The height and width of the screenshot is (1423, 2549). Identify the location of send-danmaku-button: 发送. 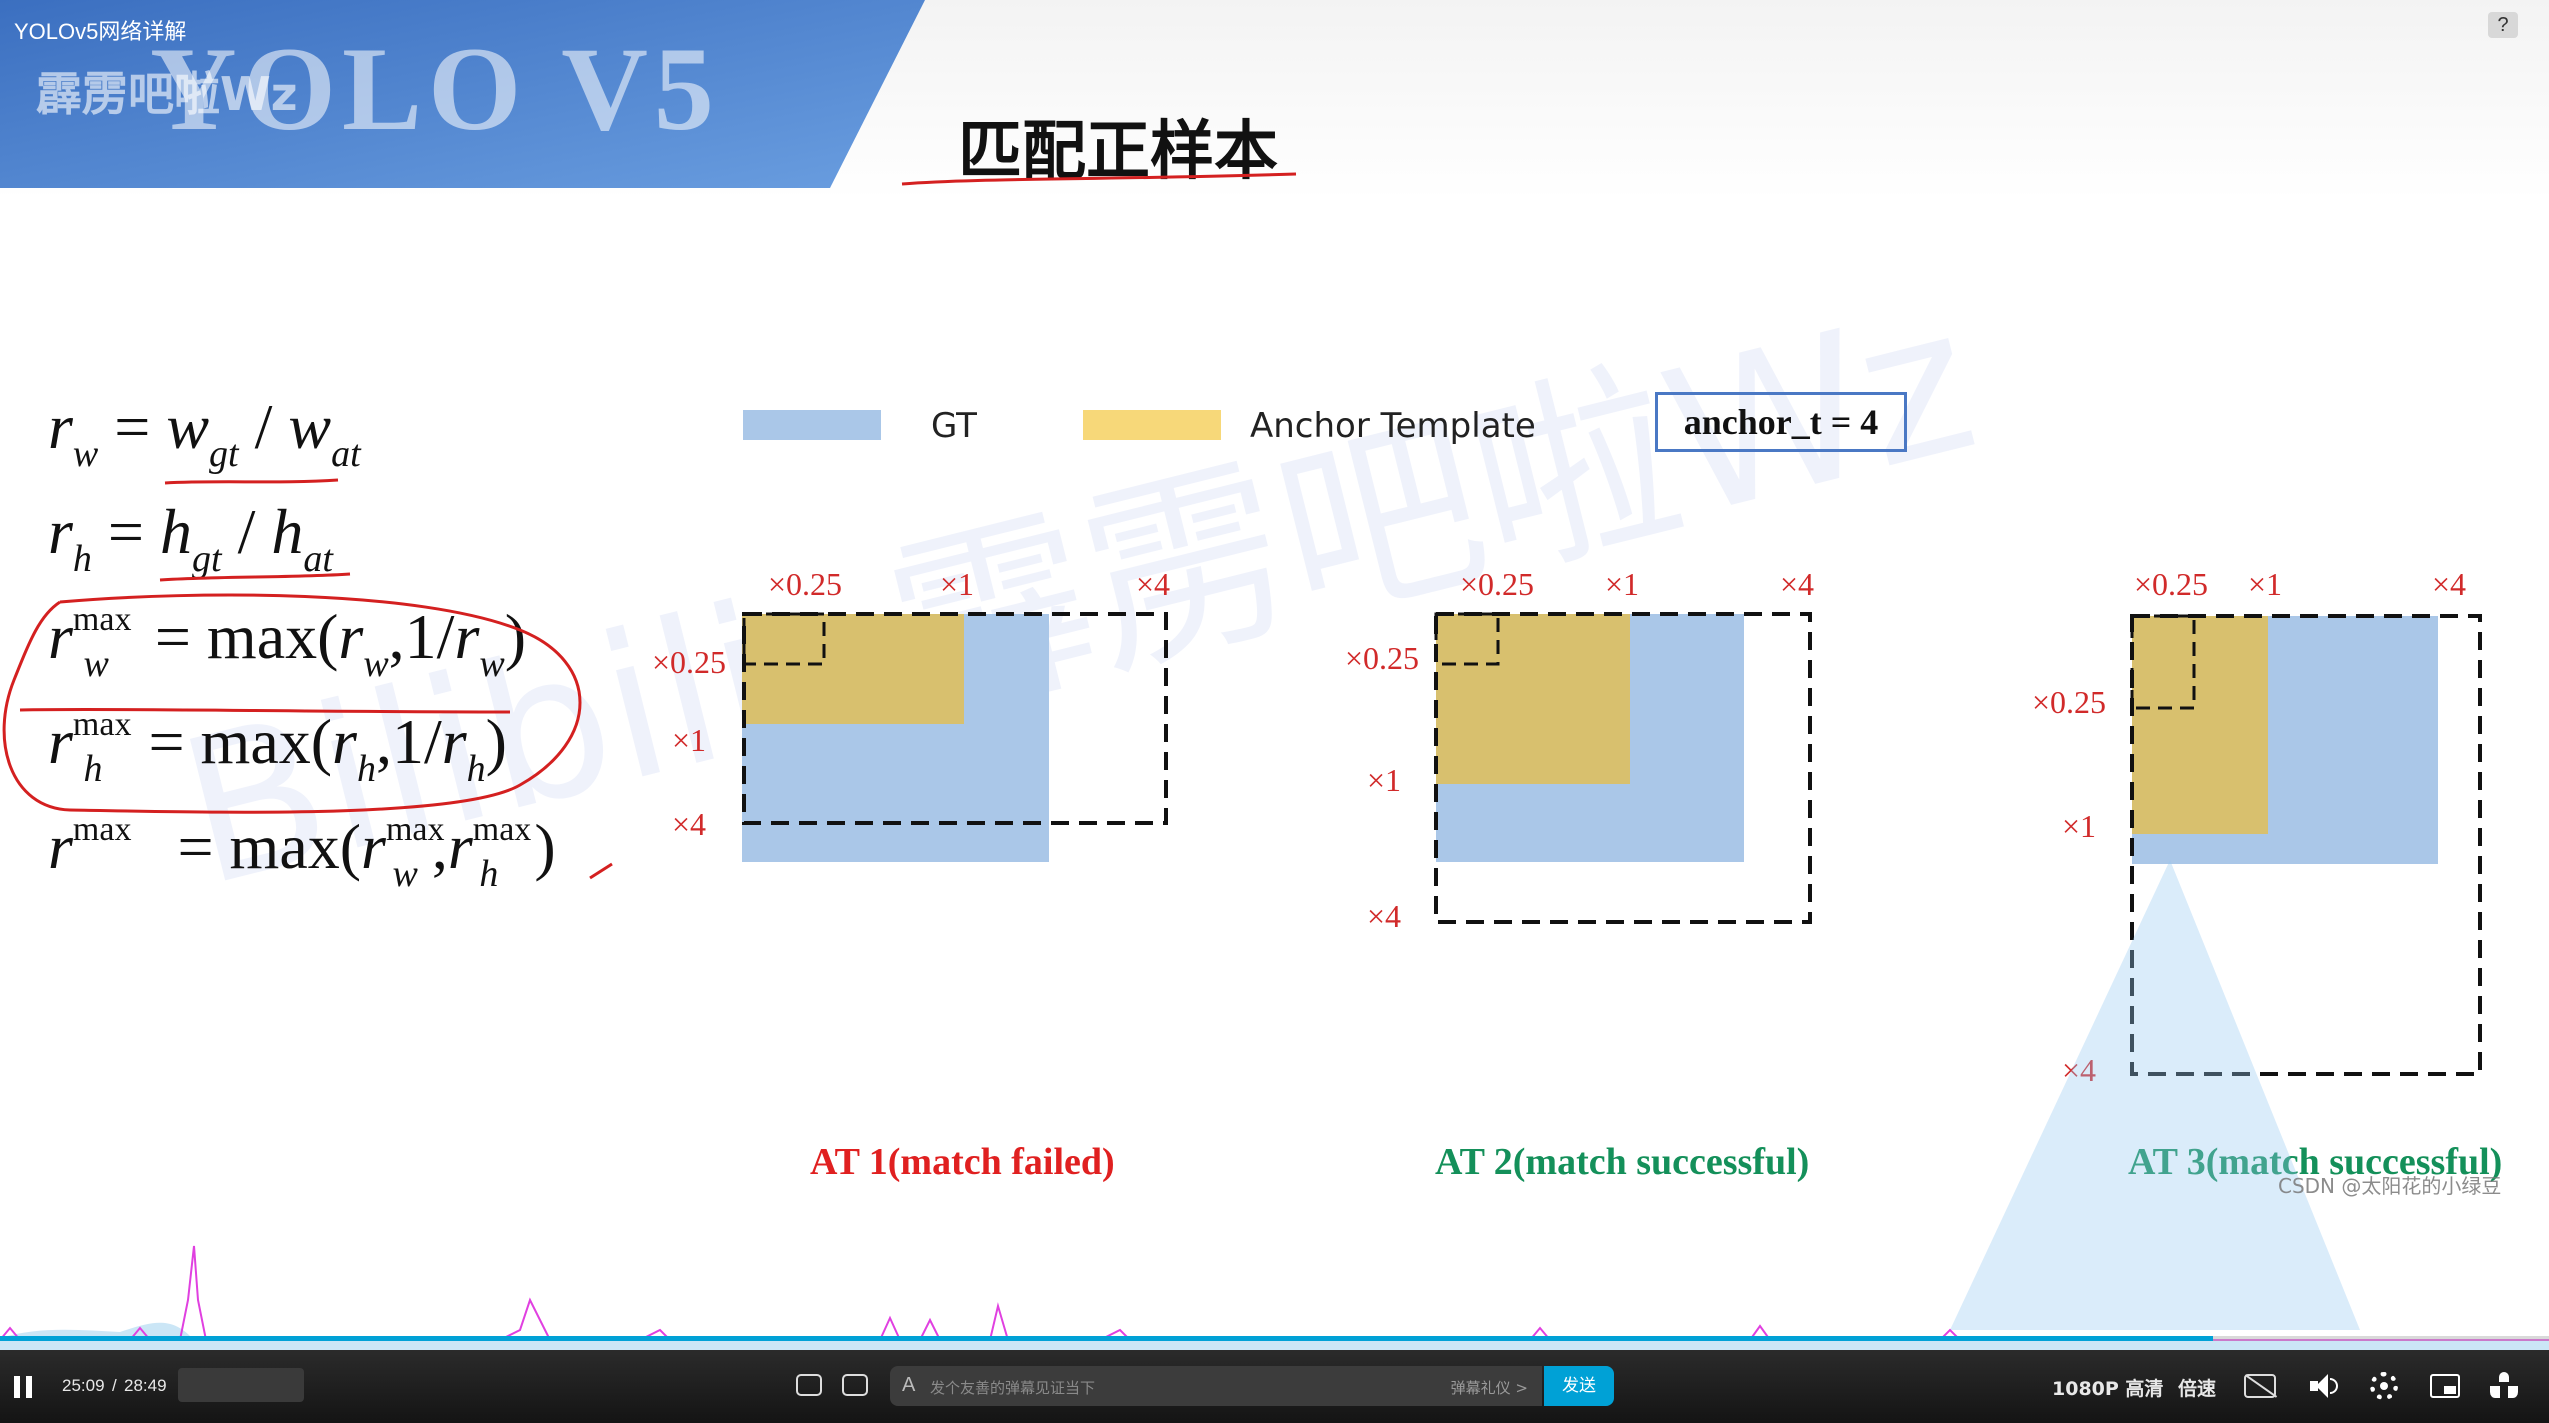
(1579, 1386).